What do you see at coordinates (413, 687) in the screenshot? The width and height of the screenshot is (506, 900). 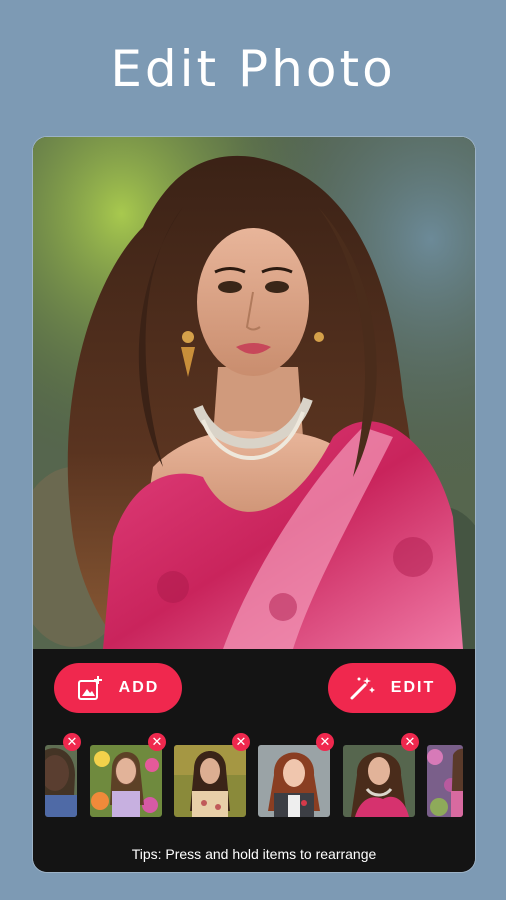 I see `edit-button-label: EDIT` at bounding box center [413, 687].